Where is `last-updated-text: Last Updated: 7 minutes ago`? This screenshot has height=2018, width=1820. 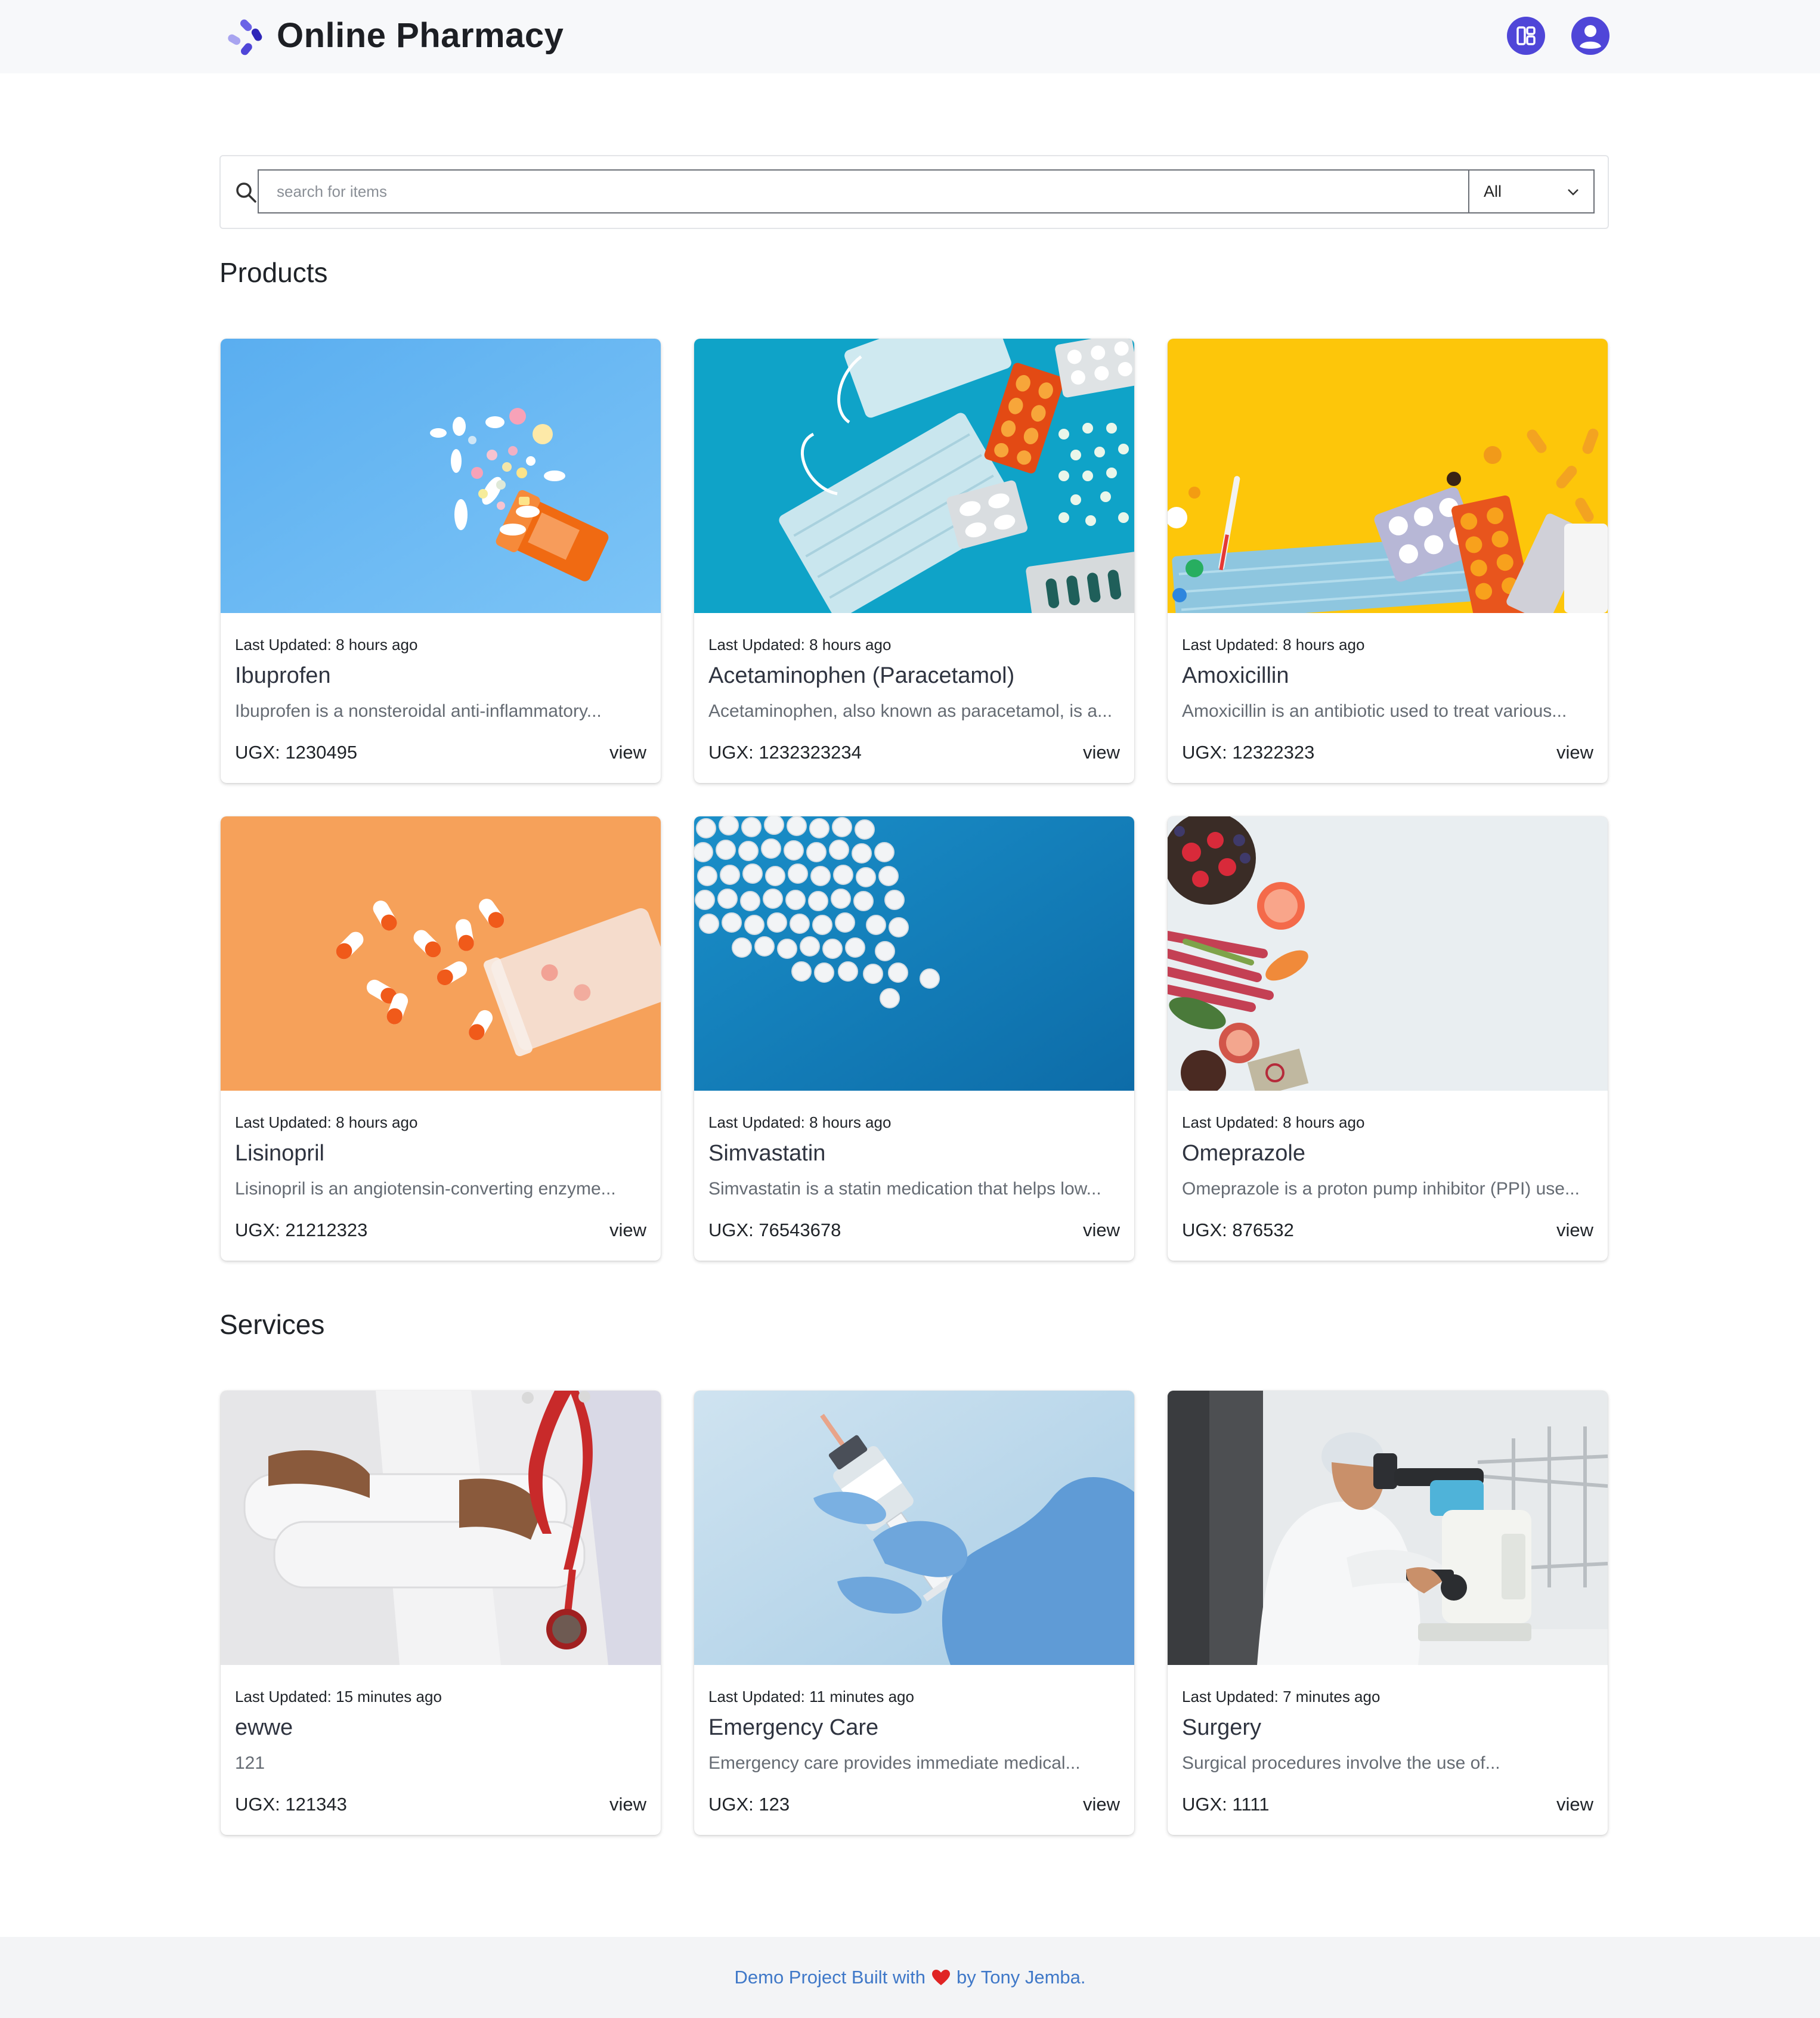
last-updated-text: Last Updated: 7 minutes ago is located at coordinates (1281, 1697).